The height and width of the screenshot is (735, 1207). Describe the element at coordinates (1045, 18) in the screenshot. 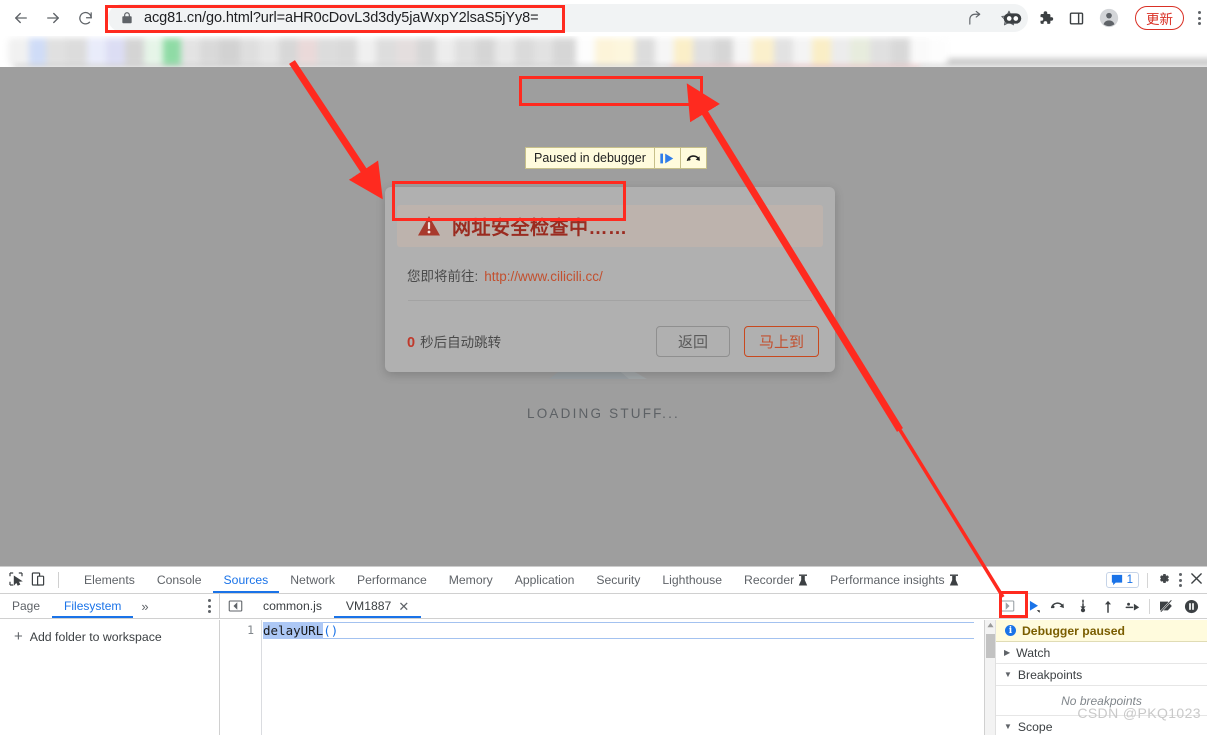

I see `puzzle-icon` at that location.